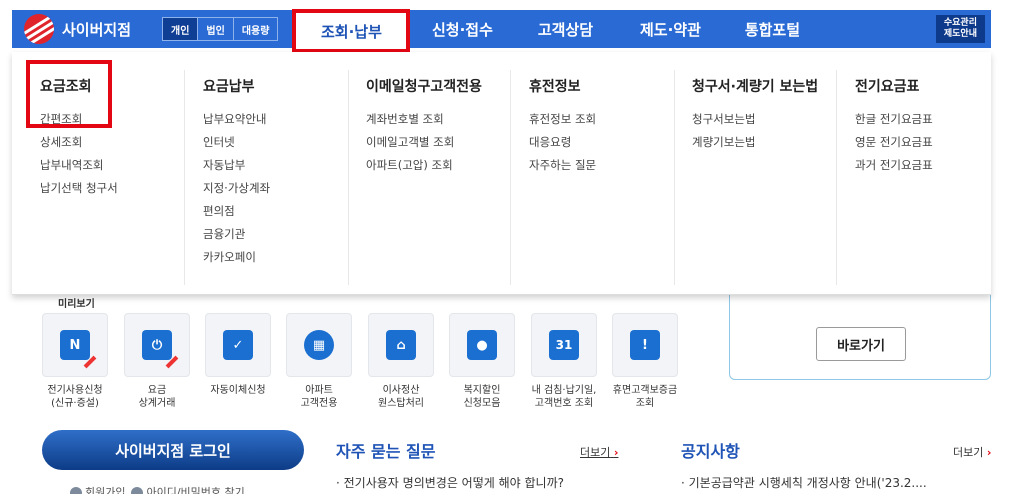  I want to click on building-icon: ▦, so click(319, 345).